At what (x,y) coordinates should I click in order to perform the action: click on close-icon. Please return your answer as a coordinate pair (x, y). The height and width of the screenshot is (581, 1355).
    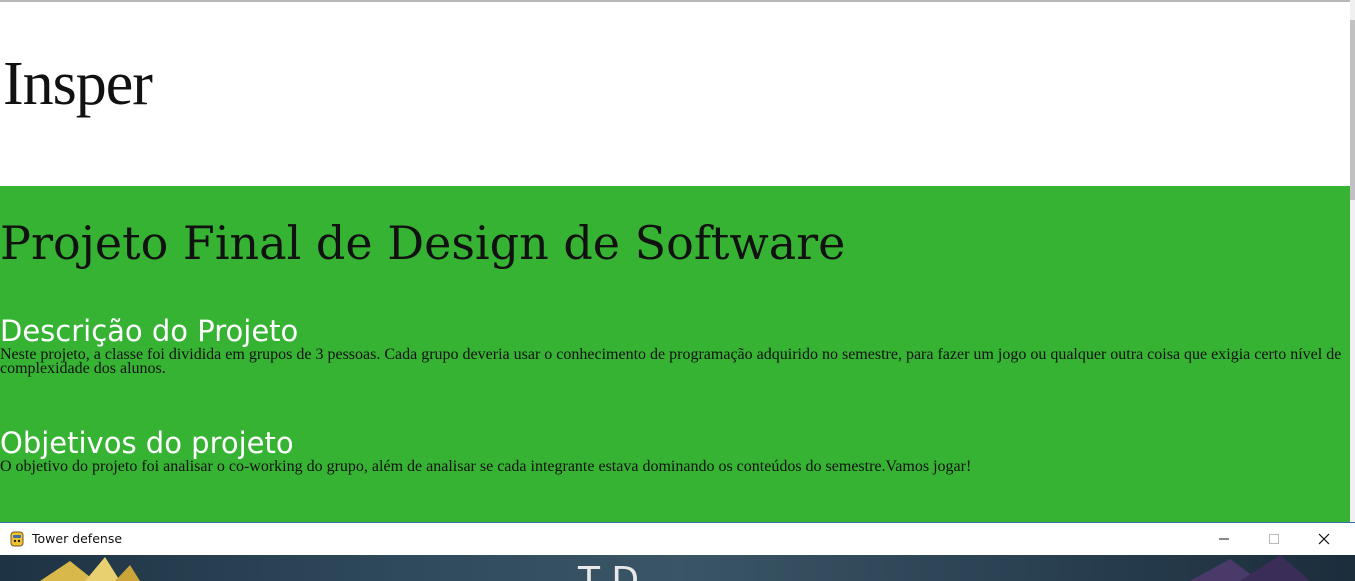
    Looking at the image, I should click on (1324, 539).